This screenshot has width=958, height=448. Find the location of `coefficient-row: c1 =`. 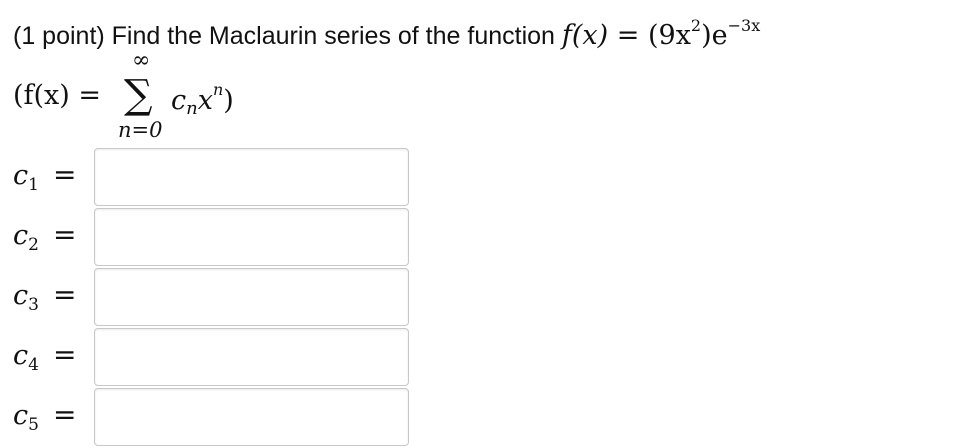

coefficient-row: c1 = is located at coordinates (213, 178).